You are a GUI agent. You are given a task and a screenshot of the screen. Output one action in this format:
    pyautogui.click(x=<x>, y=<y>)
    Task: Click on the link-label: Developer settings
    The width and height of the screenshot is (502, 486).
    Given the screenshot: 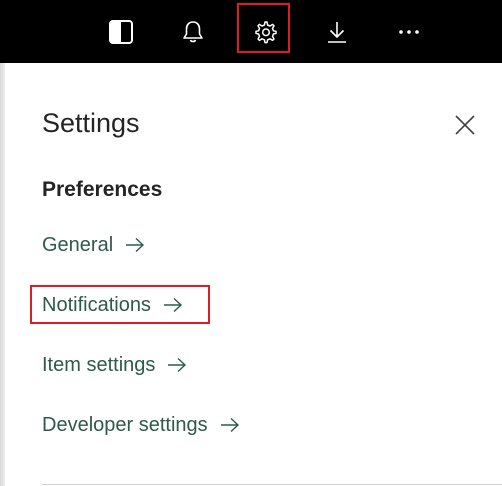 What is the action you would take?
    pyautogui.click(x=125, y=424)
    